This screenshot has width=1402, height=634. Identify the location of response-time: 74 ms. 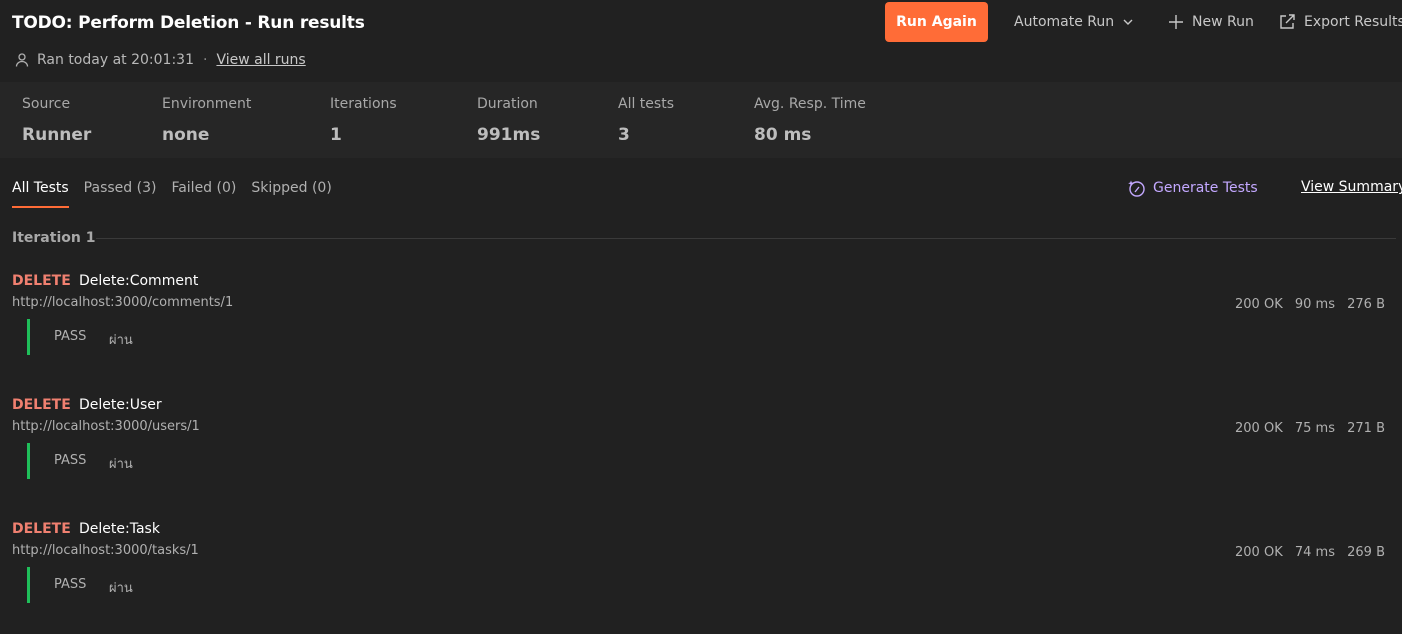
(1314, 552).